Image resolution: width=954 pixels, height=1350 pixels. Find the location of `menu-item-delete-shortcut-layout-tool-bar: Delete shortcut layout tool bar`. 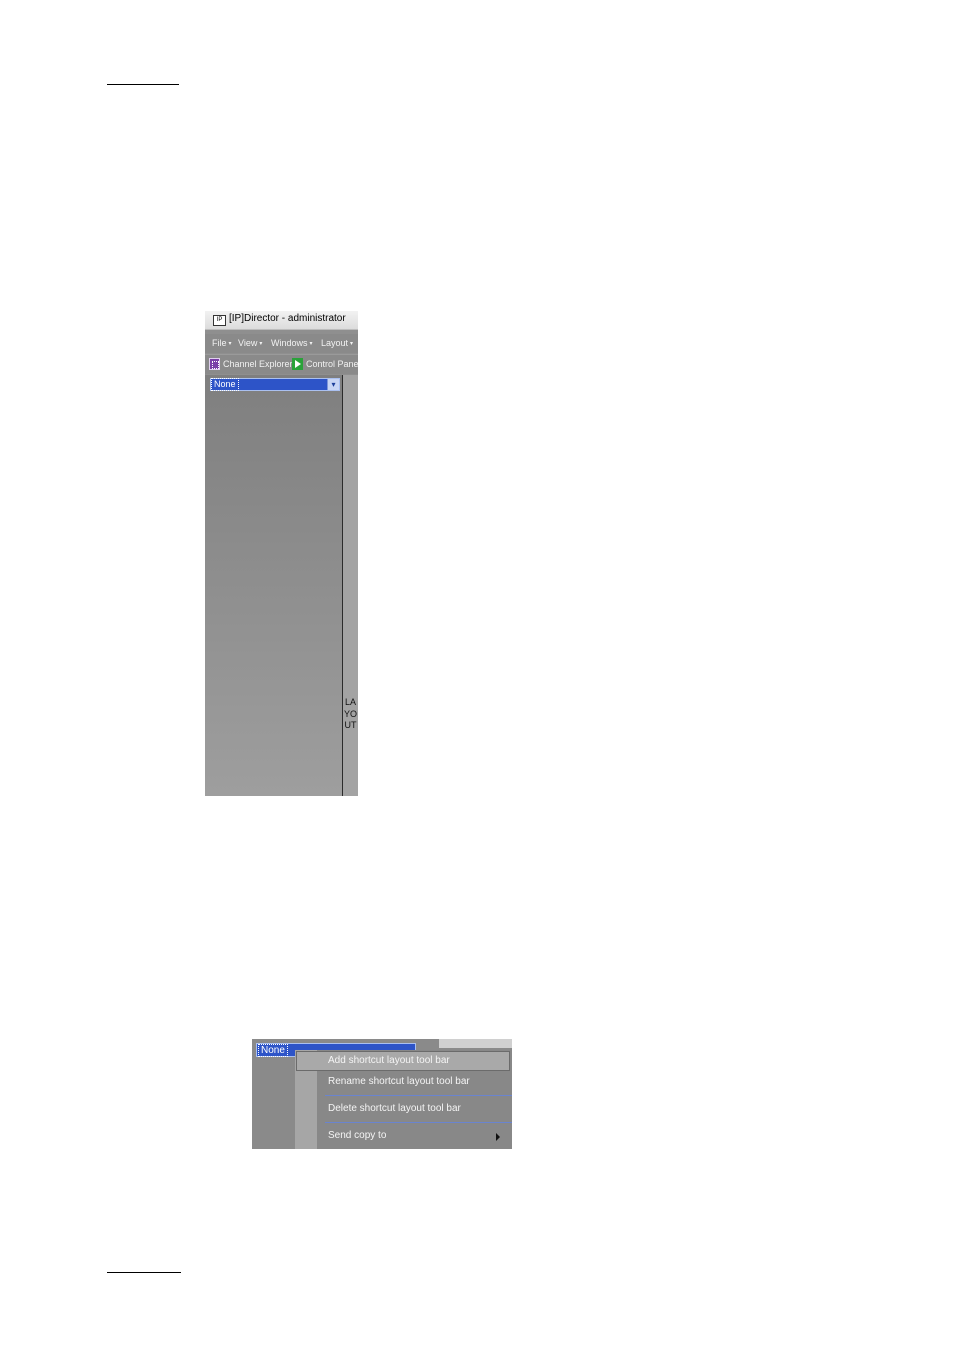

menu-item-delete-shortcut-layout-tool-bar: Delete shortcut layout tool bar is located at coordinates (414, 1109).